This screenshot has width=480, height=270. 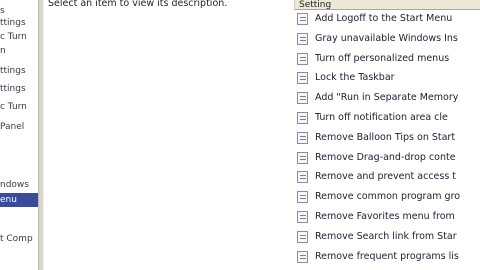 I want to click on setting-row: Gray unavailable Windows Ins, so click(x=387, y=39).